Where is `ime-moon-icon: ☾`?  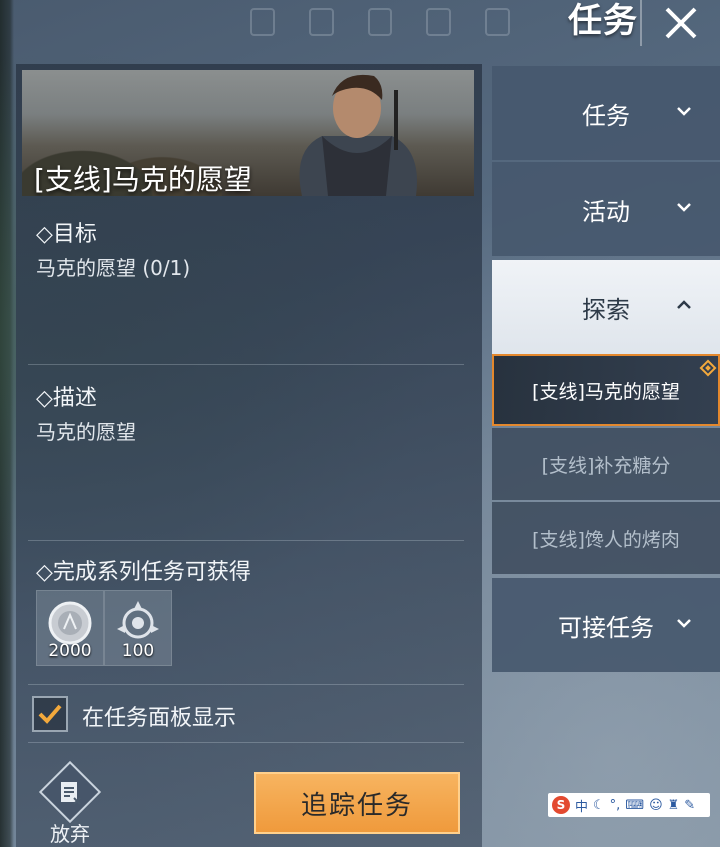
ime-moon-icon: ☾ is located at coordinates (599, 805).